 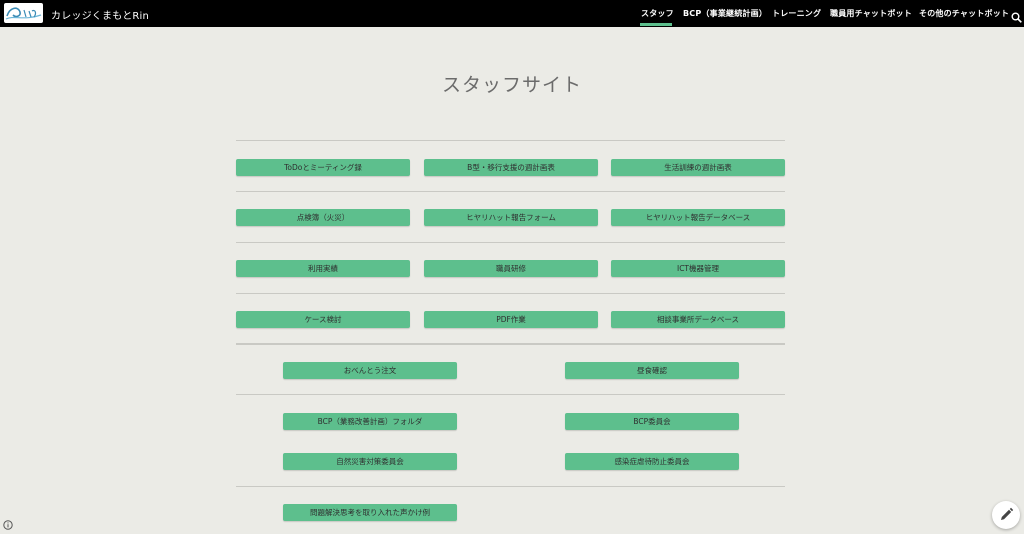 What do you see at coordinates (511, 319) in the screenshot?
I see `link-button-pdf-work: PDF作業` at bounding box center [511, 319].